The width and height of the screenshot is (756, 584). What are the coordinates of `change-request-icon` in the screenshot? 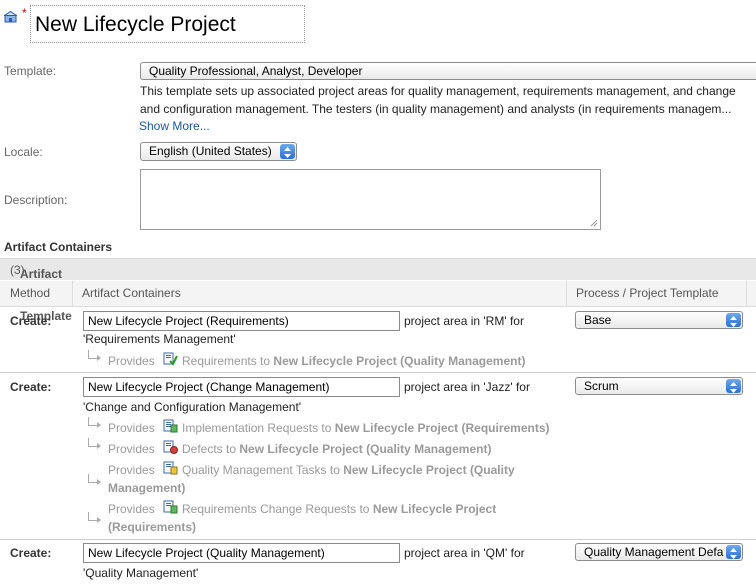 It's located at (170, 507).